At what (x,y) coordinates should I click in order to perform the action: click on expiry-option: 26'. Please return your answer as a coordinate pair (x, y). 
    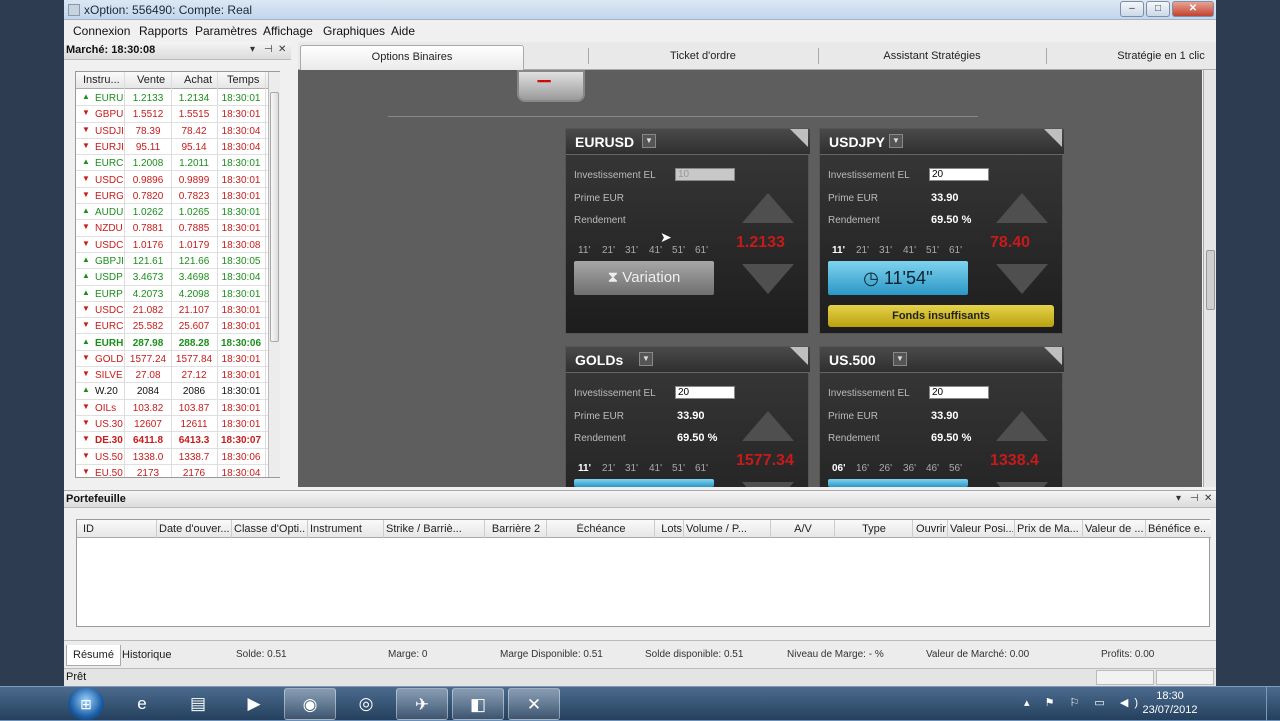
    Looking at the image, I should click on (885, 468).